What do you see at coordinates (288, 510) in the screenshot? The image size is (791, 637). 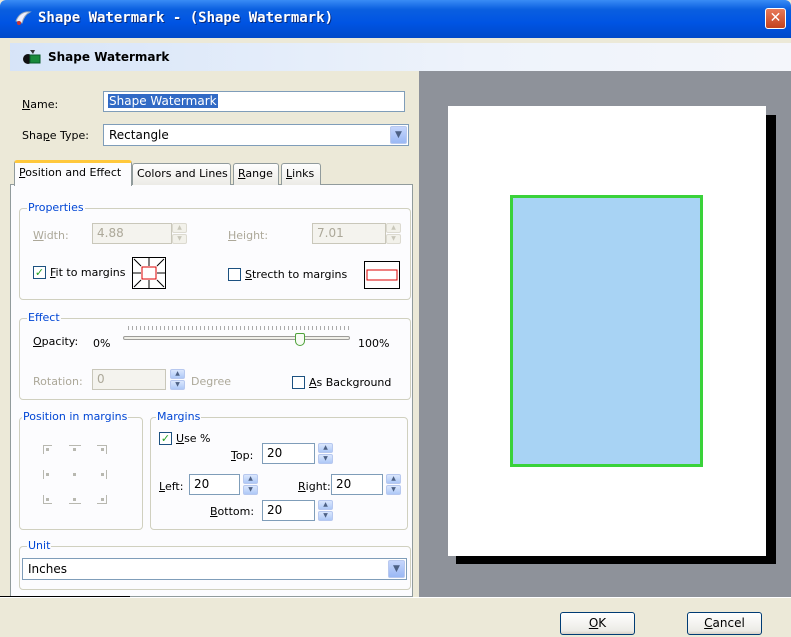 I see `bottom-margin-input: 20` at bounding box center [288, 510].